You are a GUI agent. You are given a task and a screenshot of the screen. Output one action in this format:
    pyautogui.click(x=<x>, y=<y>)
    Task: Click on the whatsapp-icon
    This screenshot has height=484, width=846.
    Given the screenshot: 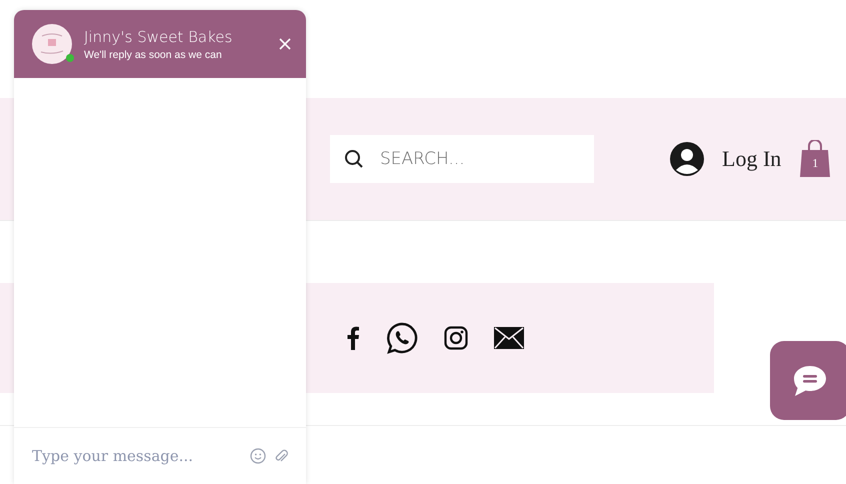 What is the action you would take?
    pyautogui.click(x=402, y=338)
    